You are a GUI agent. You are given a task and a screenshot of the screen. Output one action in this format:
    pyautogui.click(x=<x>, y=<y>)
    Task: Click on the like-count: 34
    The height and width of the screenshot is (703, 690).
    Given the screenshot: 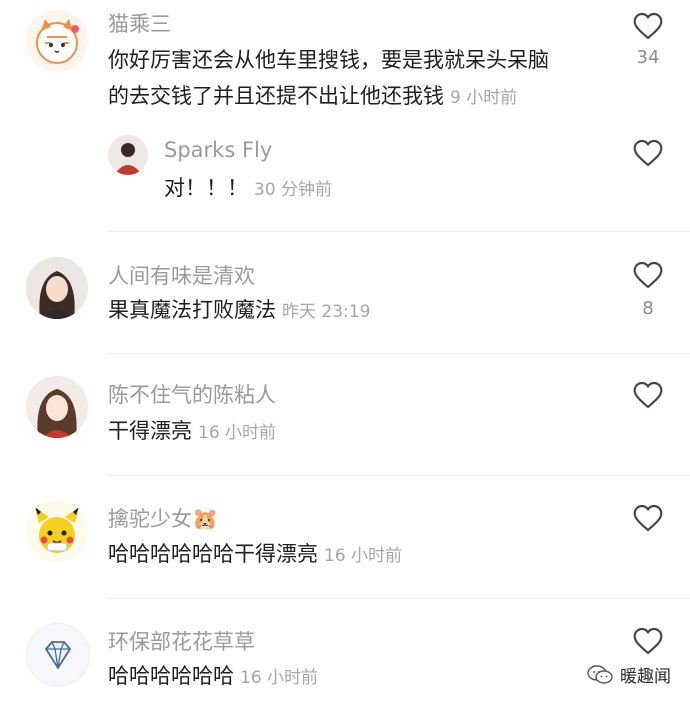 What is the action you would take?
    pyautogui.click(x=648, y=57)
    